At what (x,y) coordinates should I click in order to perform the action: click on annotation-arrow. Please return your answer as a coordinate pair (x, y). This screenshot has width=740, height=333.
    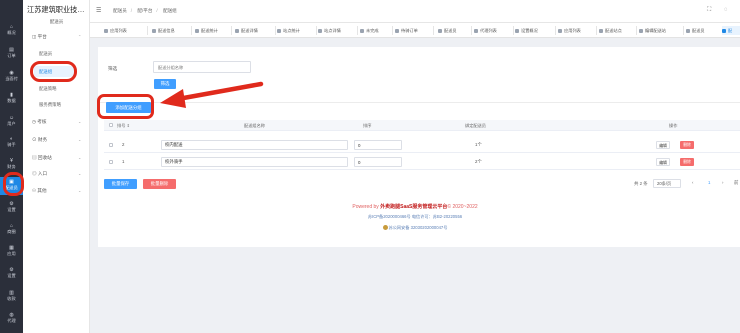
    Looking at the image, I should click on (212, 94).